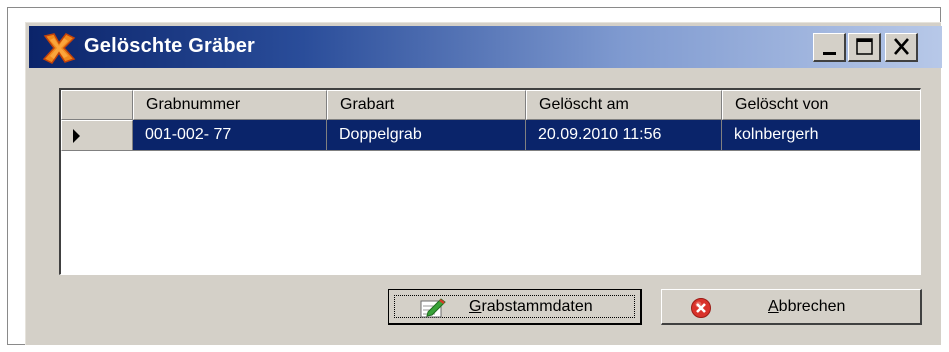  Describe the element at coordinates (531, 306) in the screenshot. I see `grabstammdaten-label: Grabstammdaten` at that location.